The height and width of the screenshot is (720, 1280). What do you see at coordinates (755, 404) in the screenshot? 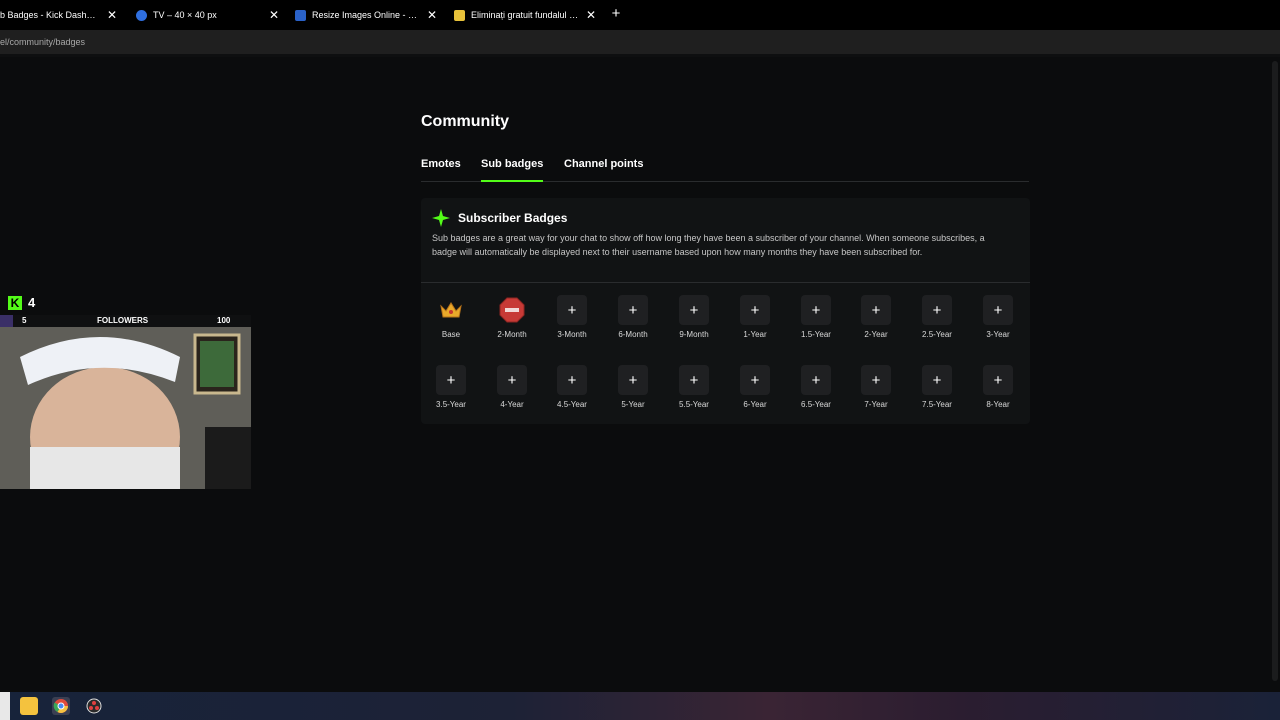
I see `badge-label: 6-Year` at bounding box center [755, 404].